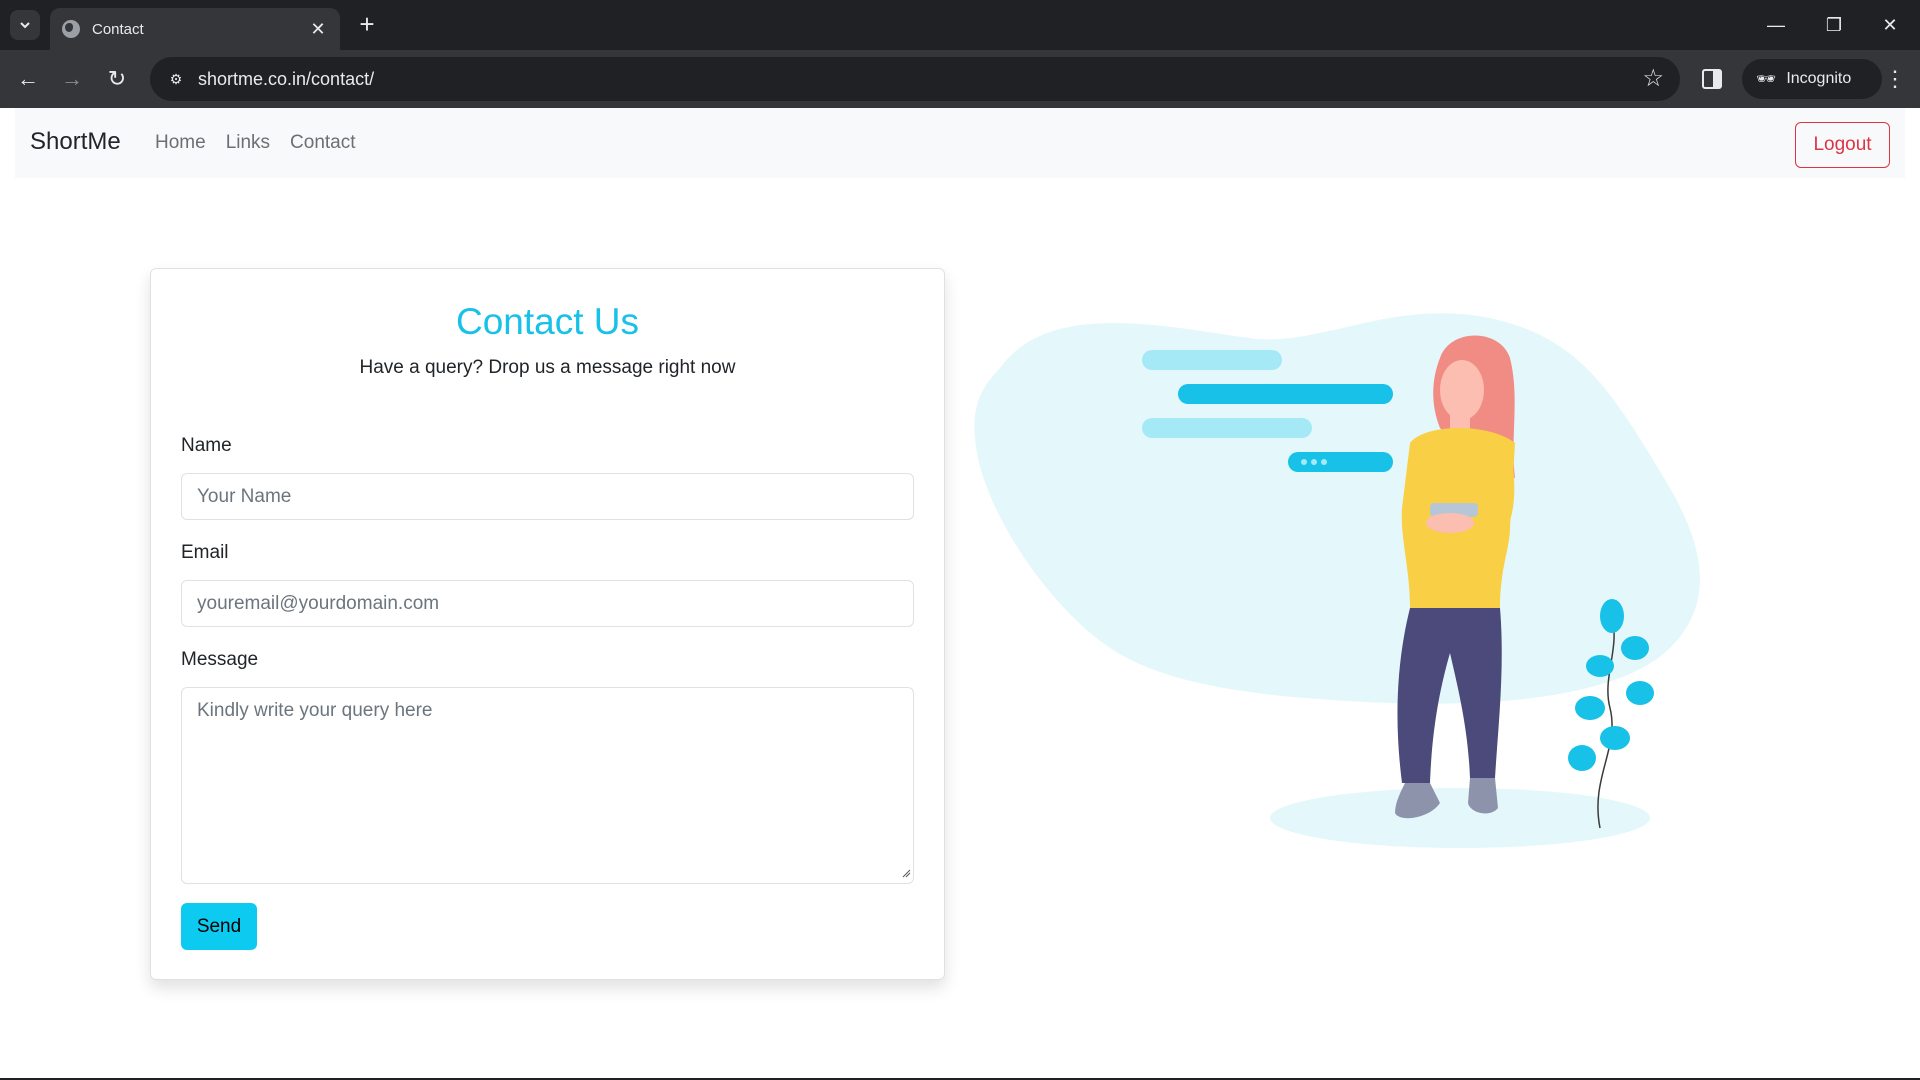  I want to click on shoe, so click(1483, 796).